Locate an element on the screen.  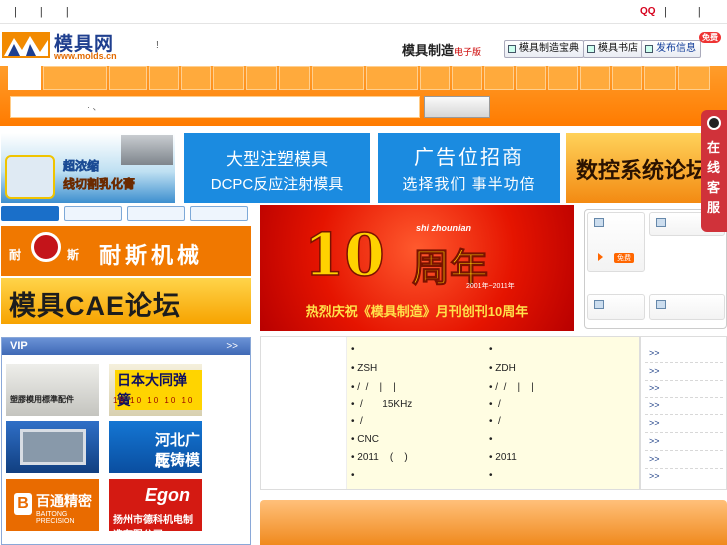
vip-ad-standard-parts: 塑膠模用標準配件 is located at coordinates (52, 390).